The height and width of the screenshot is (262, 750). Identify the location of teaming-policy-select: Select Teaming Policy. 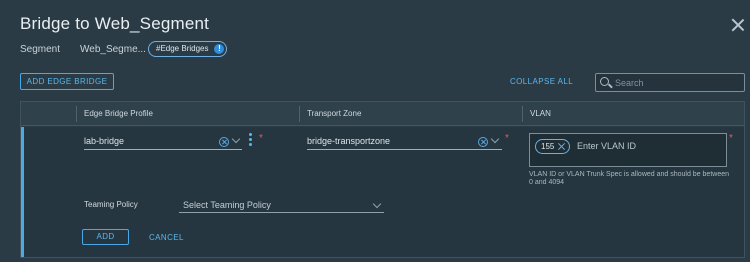
(281, 206).